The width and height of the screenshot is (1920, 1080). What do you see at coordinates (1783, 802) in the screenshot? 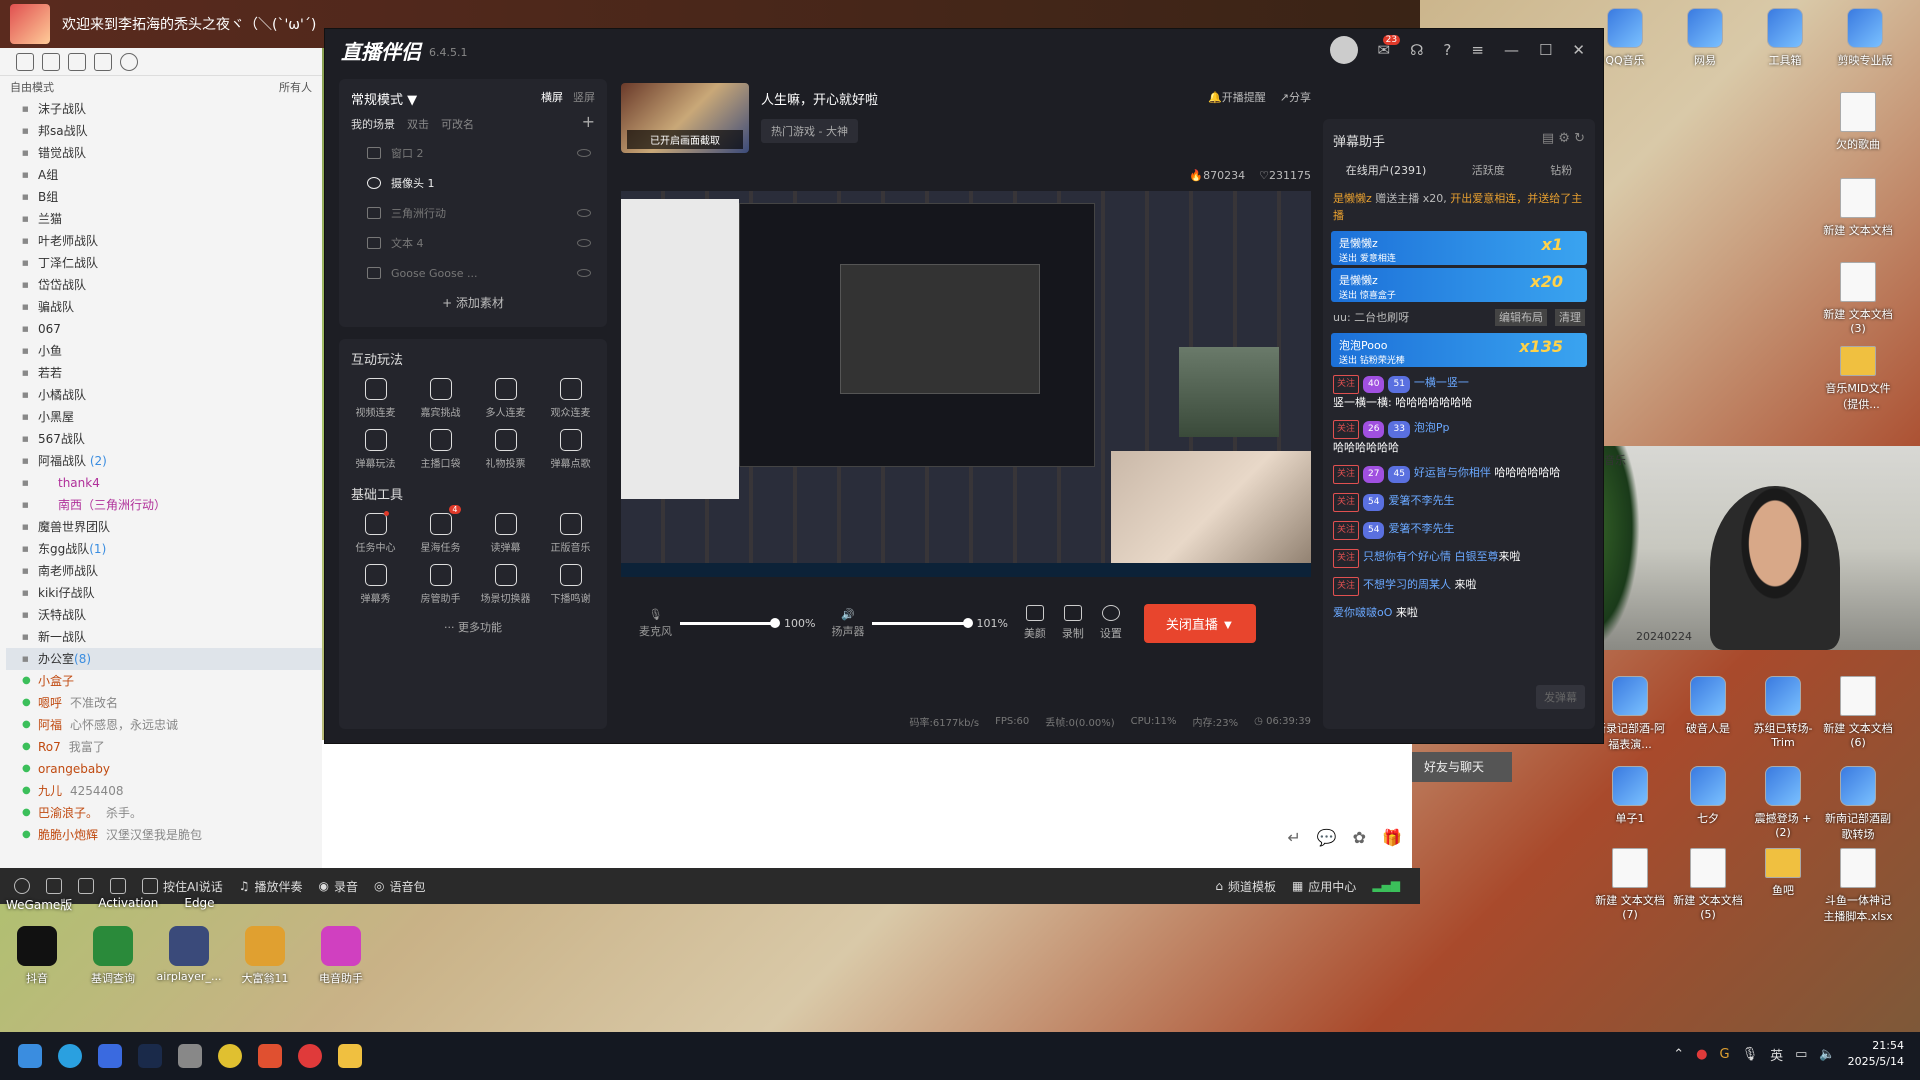
I see `desktop-icon: 震撼登场 +(2)` at bounding box center [1783, 802].